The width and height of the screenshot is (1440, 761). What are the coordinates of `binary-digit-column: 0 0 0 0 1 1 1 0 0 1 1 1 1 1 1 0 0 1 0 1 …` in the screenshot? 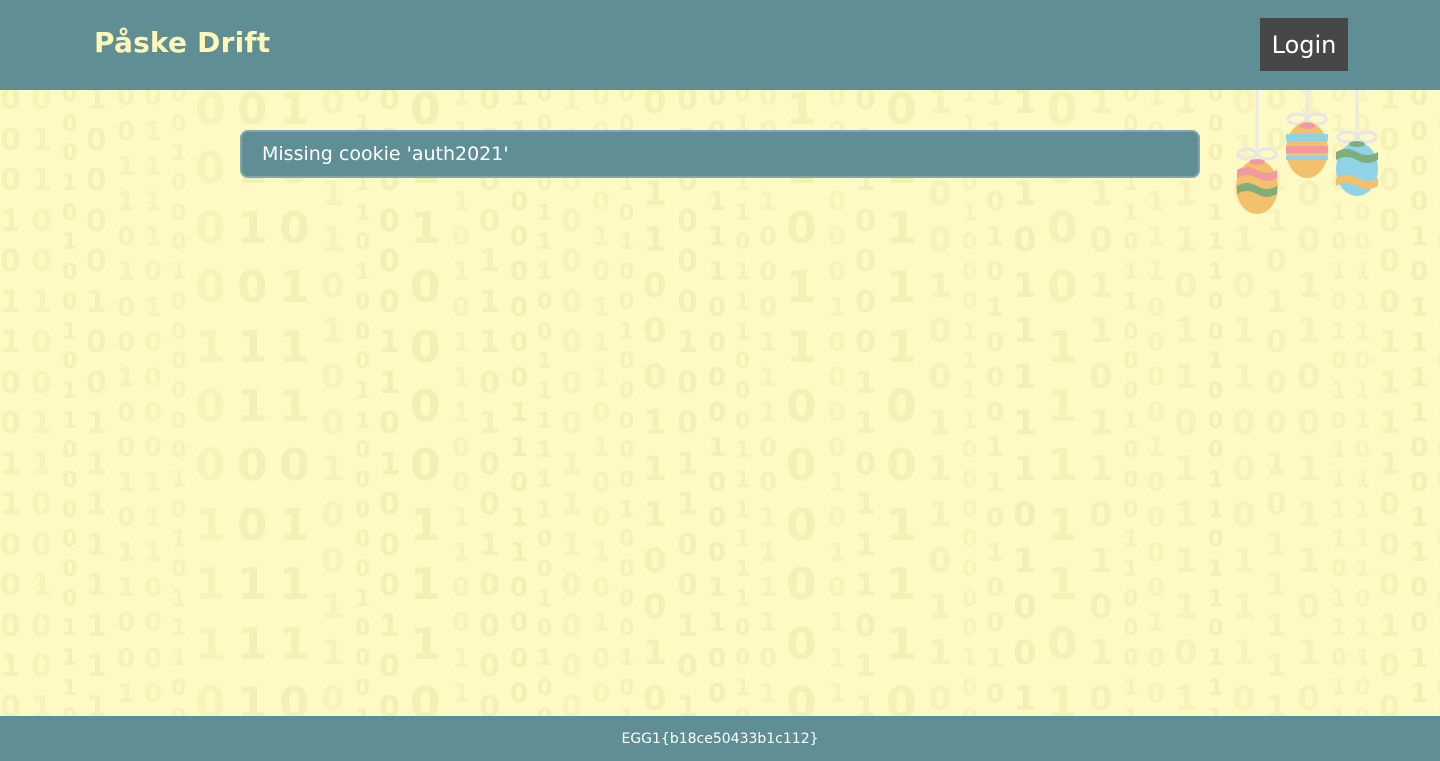 It's located at (545, 403).